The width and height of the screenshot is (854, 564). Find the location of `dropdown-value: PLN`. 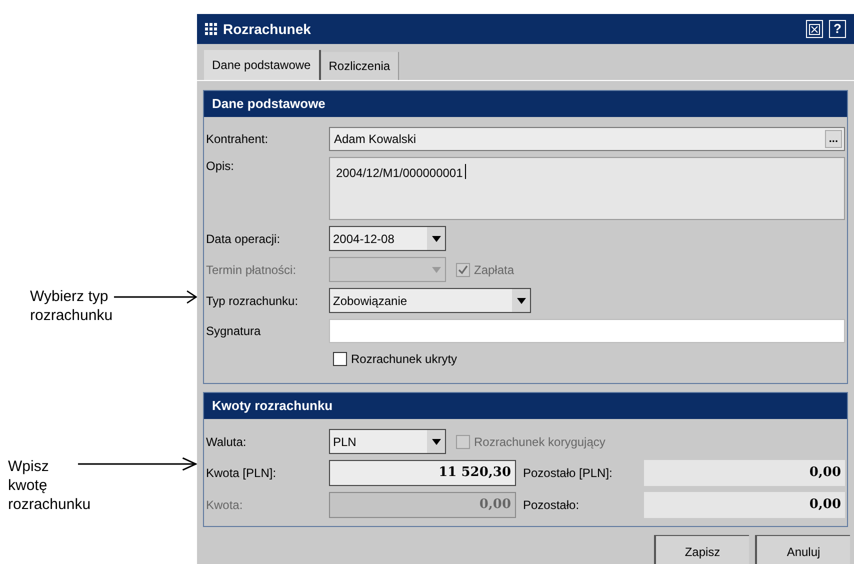

dropdown-value: PLN is located at coordinates (345, 442).